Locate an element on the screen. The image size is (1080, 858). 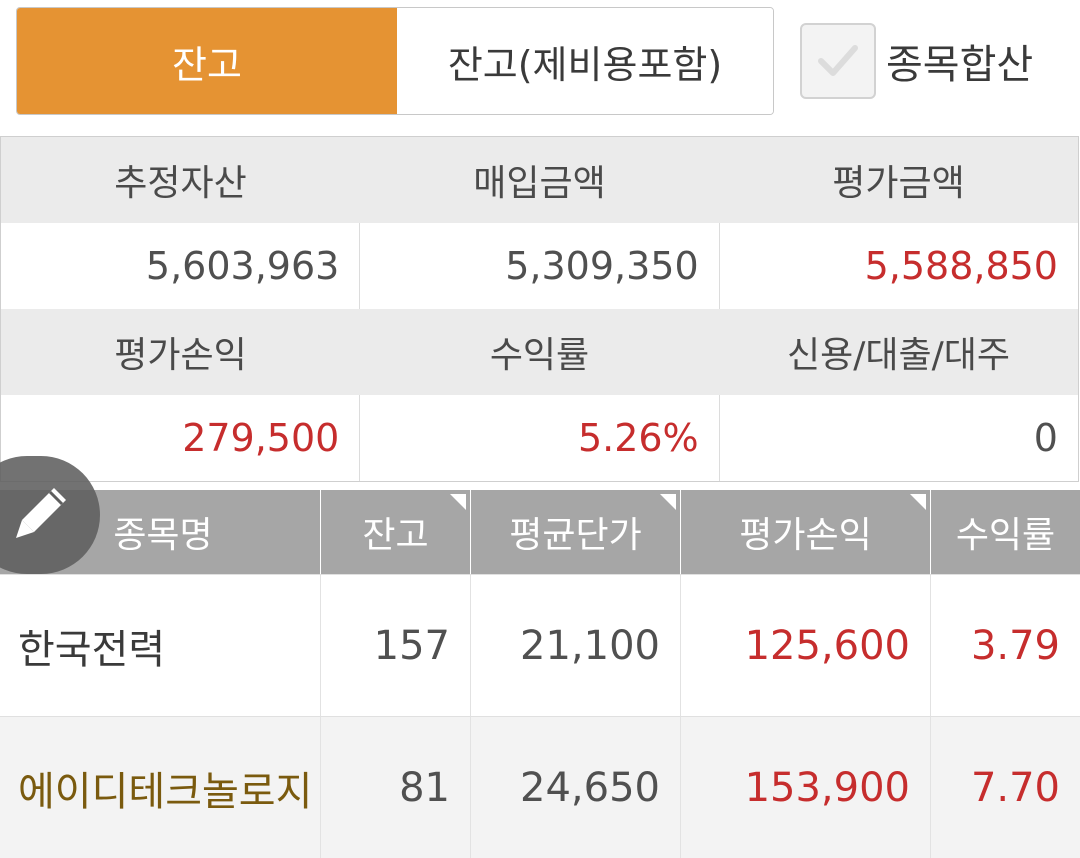
stock-return-rate: 3.79 is located at coordinates (1005, 645).